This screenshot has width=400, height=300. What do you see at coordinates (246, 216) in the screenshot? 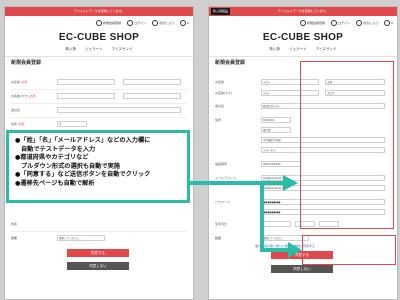
I see `arrow-overlay` at bounding box center [246, 216].